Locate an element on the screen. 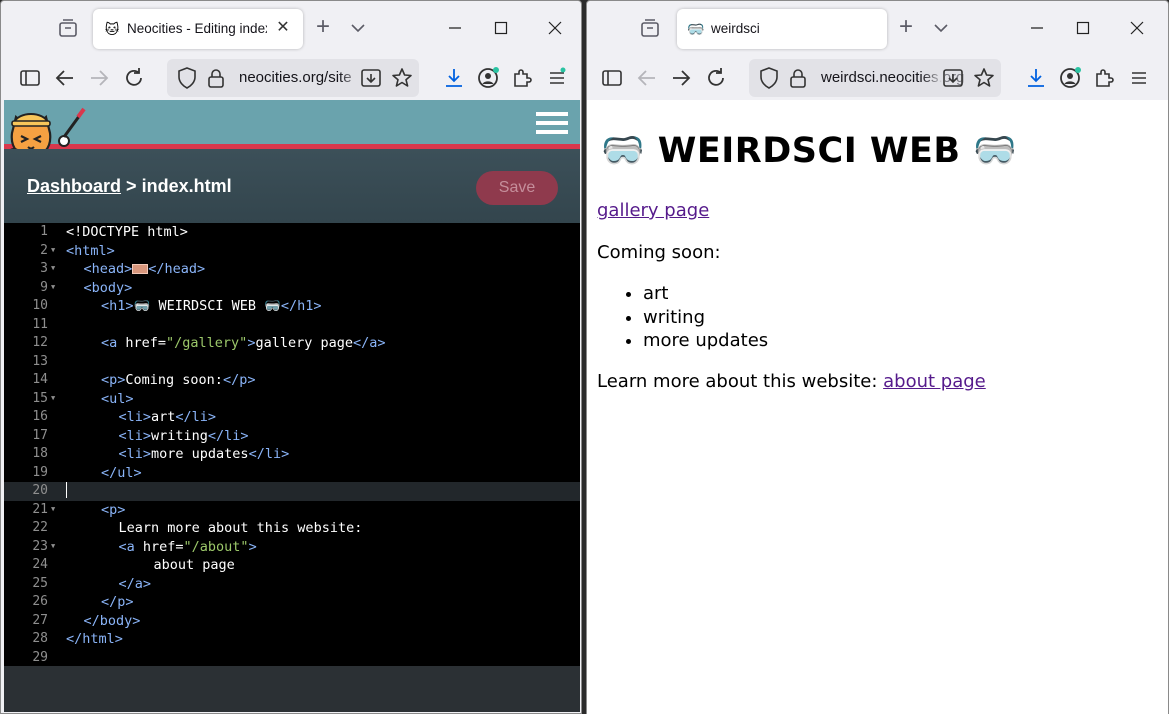  code-text: <!DOCTYPE html> is located at coordinates (127, 232).